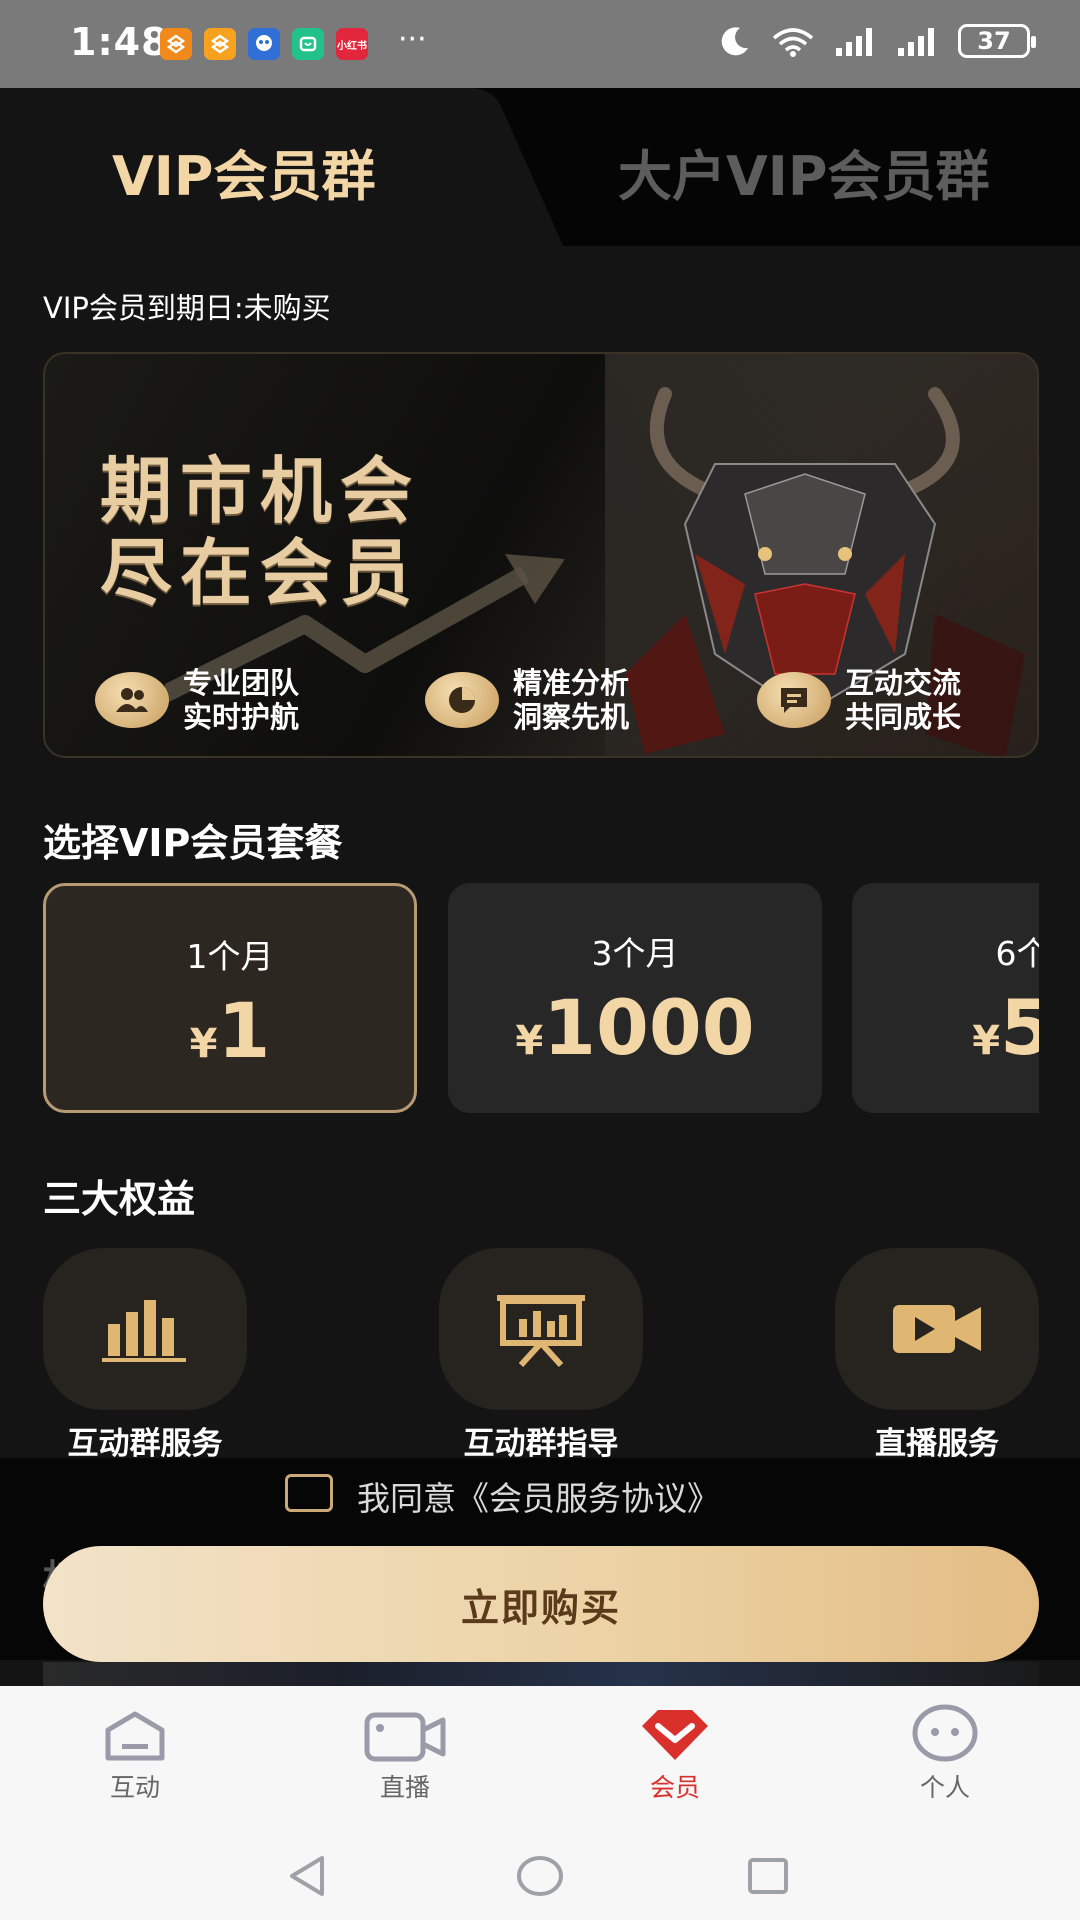 This screenshot has width=1080, height=1920. I want to click on agreement-text: 我同意《会员服务协议》, so click(538, 1496).